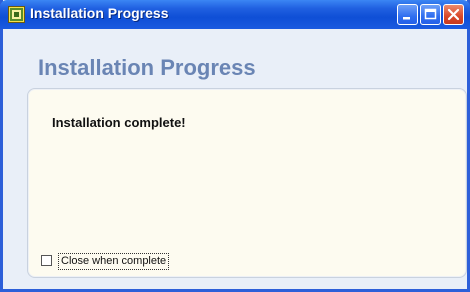  I want to click on maximize-button, so click(430, 14).